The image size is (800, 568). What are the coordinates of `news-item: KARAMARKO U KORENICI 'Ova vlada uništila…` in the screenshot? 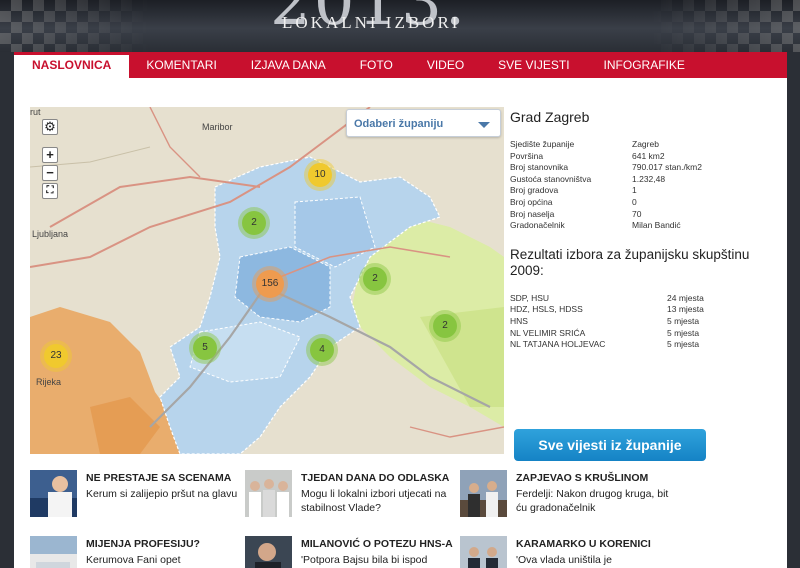 It's located at (565, 552).